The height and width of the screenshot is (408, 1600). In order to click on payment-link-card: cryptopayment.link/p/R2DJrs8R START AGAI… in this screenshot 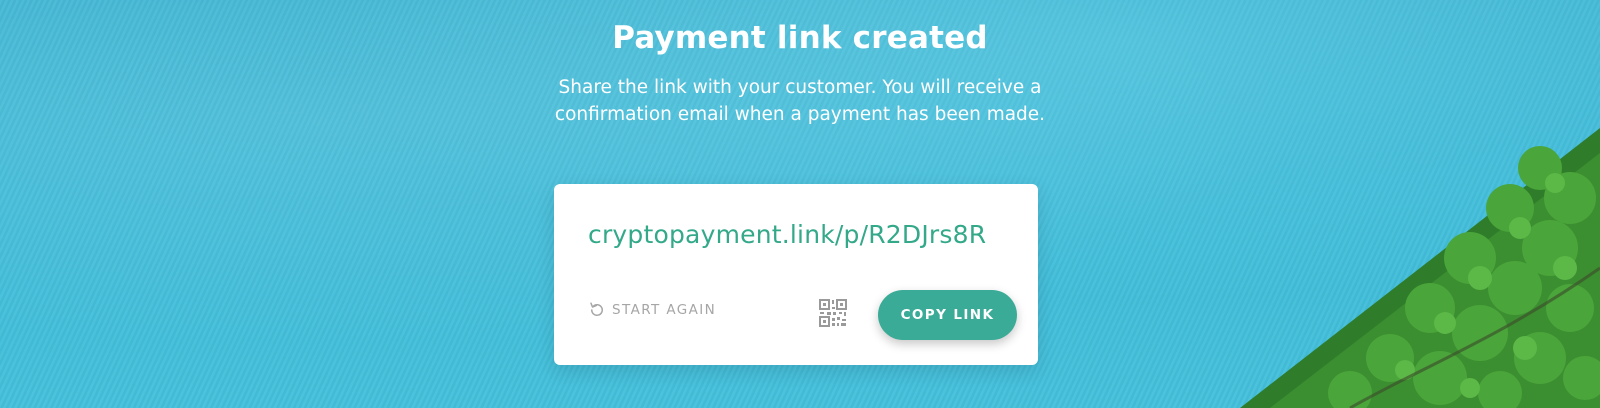, I will do `click(796, 274)`.